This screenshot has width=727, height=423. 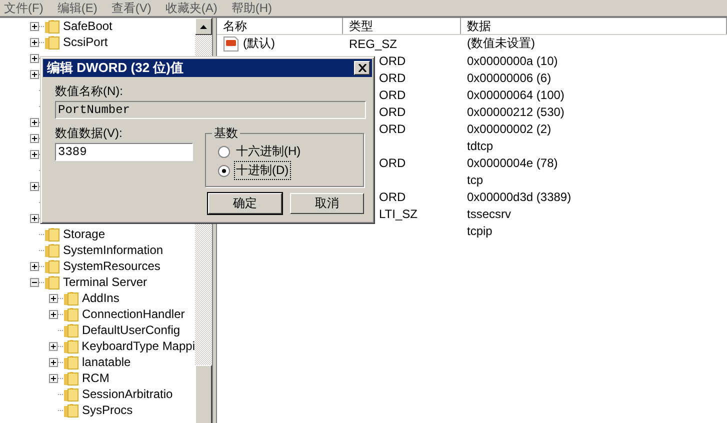 What do you see at coordinates (127, 394) in the screenshot?
I see `tree-item: SessionArbitratio` at bounding box center [127, 394].